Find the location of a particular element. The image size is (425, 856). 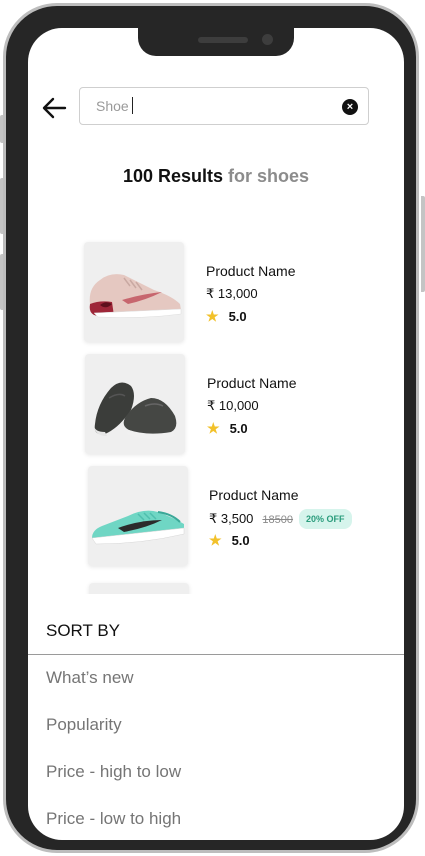

price-current: ₹ 3,500 is located at coordinates (231, 518).